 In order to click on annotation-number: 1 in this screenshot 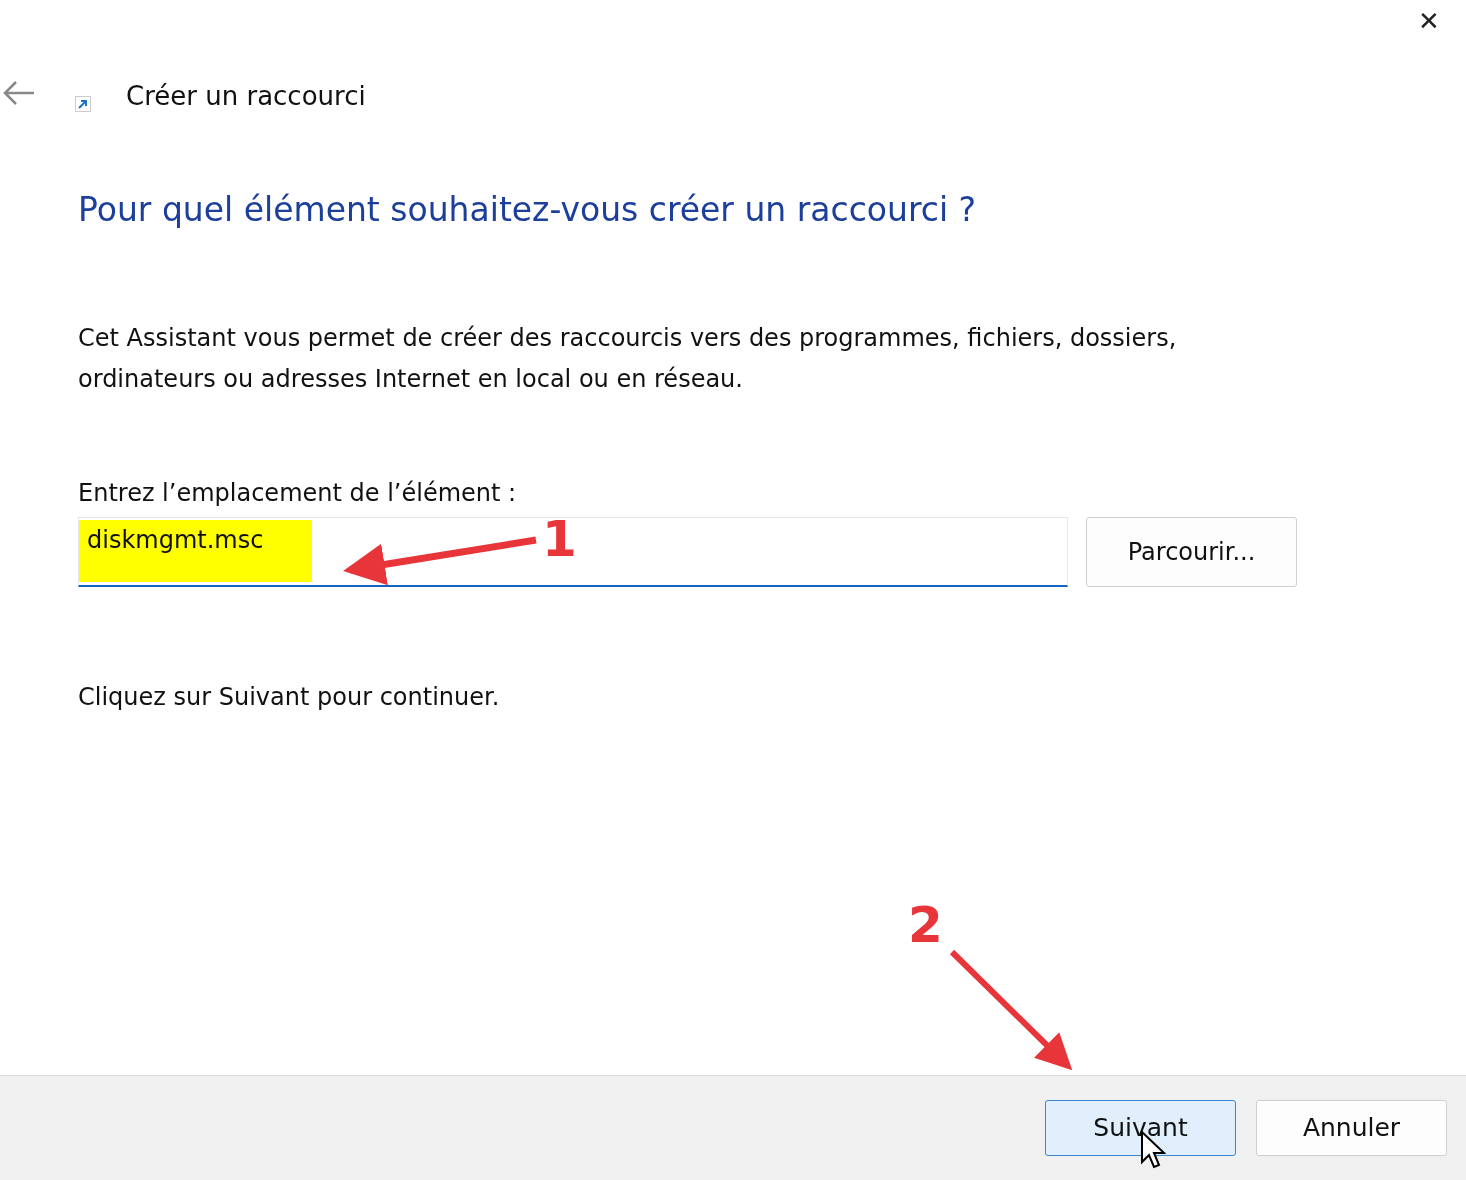, I will do `click(559, 539)`.